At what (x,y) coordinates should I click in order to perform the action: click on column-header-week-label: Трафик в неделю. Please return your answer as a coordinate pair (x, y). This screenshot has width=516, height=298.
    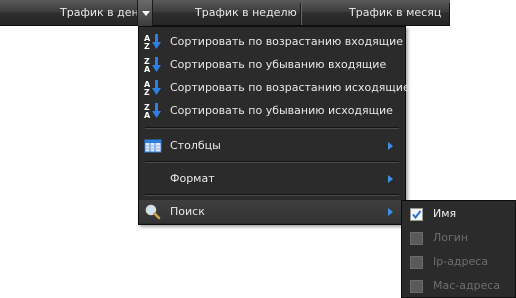
    Looking at the image, I should click on (246, 12).